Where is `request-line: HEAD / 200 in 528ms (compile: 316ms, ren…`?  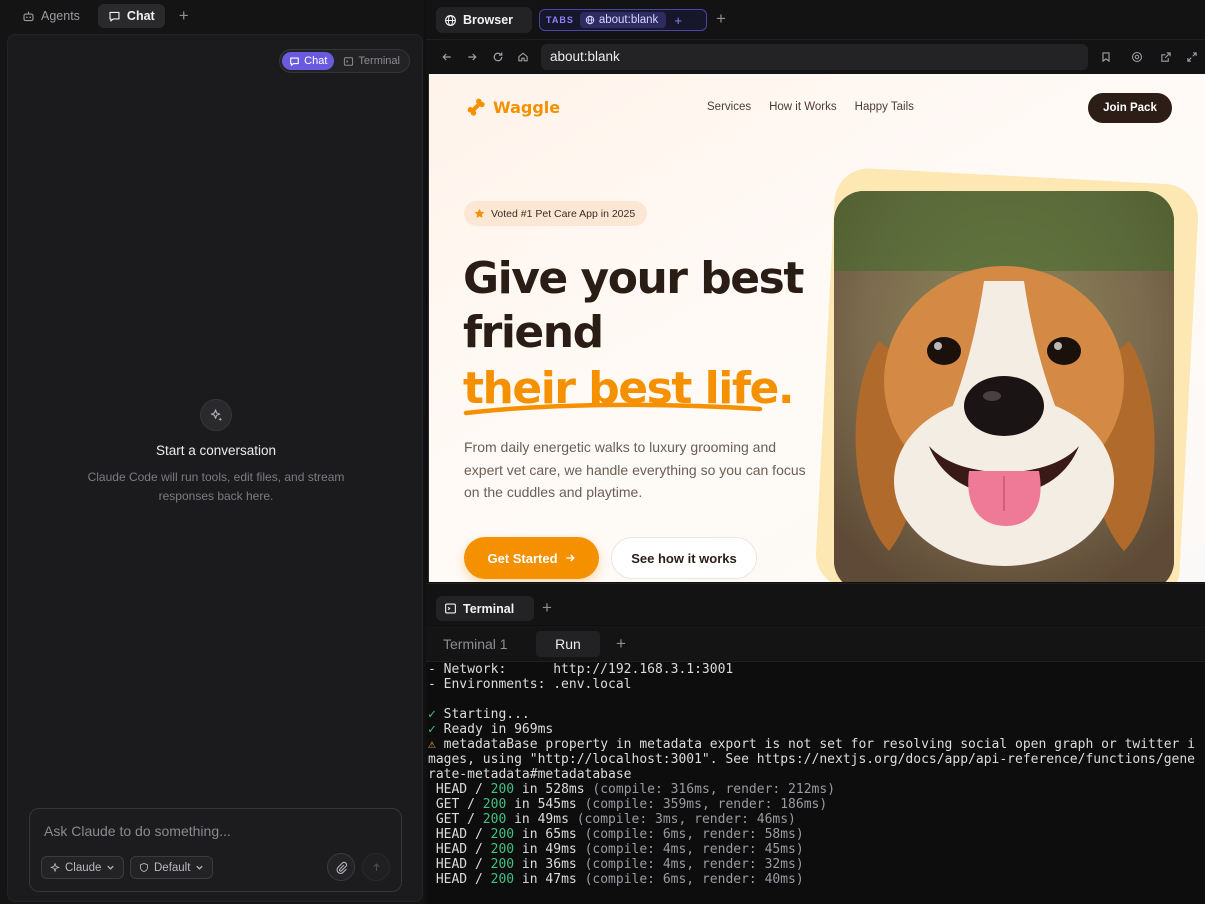 request-line: HEAD / 200 in 528ms (compile: 316ms, ren… is located at coordinates (816, 789).